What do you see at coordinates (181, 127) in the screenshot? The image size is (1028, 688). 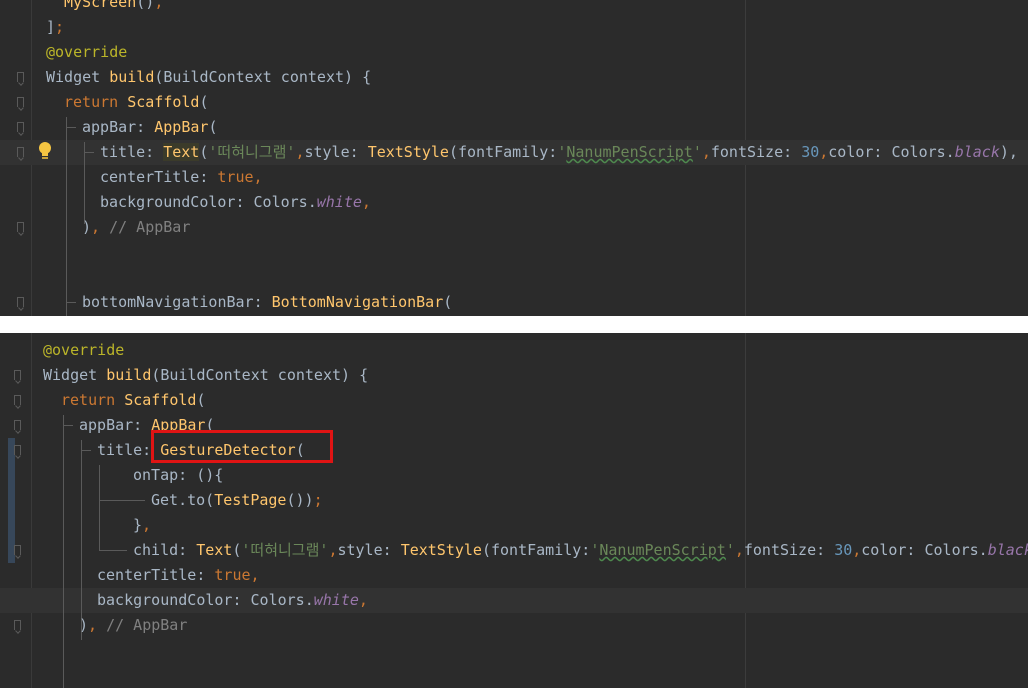 I see `code-token: AppBar` at bounding box center [181, 127].